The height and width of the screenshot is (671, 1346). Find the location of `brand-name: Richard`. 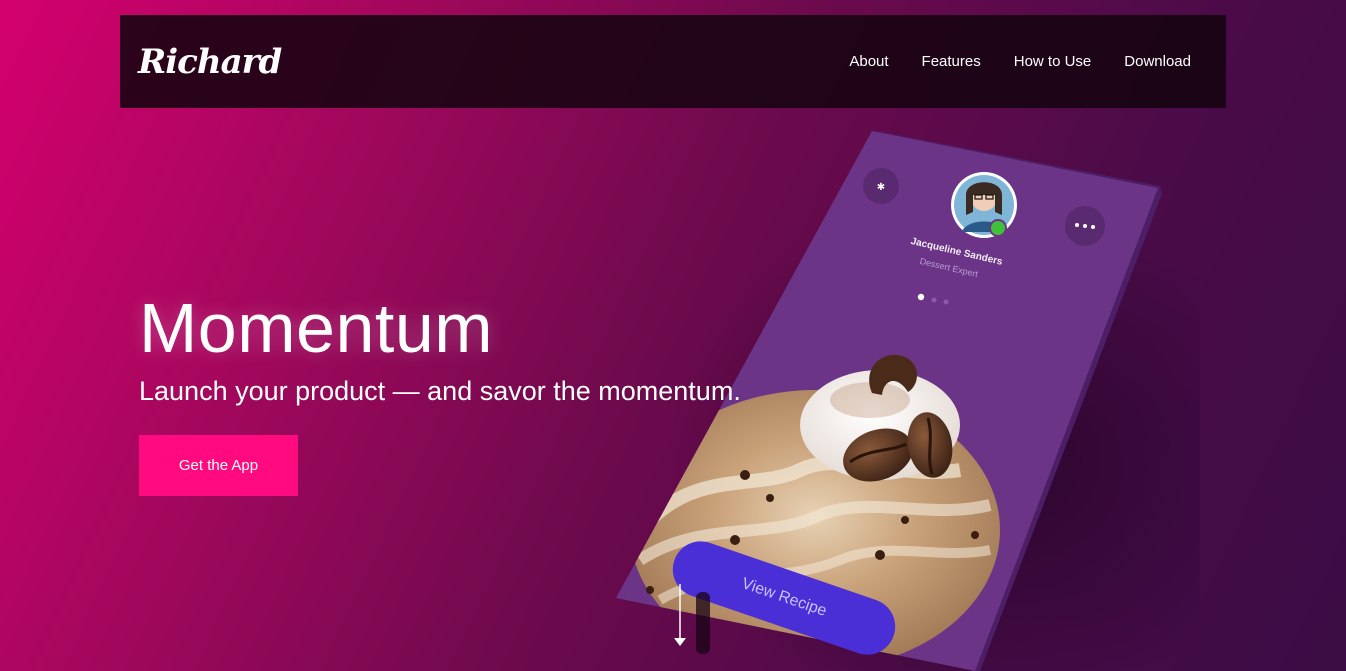

brand-name: Richard is located at coordinates (210, 61).